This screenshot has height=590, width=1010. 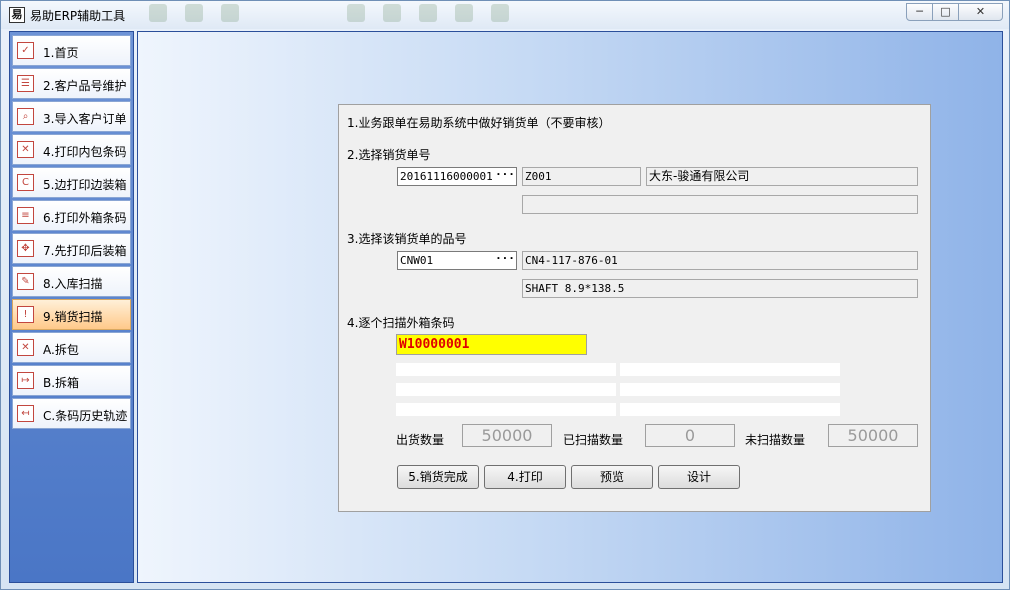 I want to click on shipped-qty-value: 50000, so click(x=507, y=435).